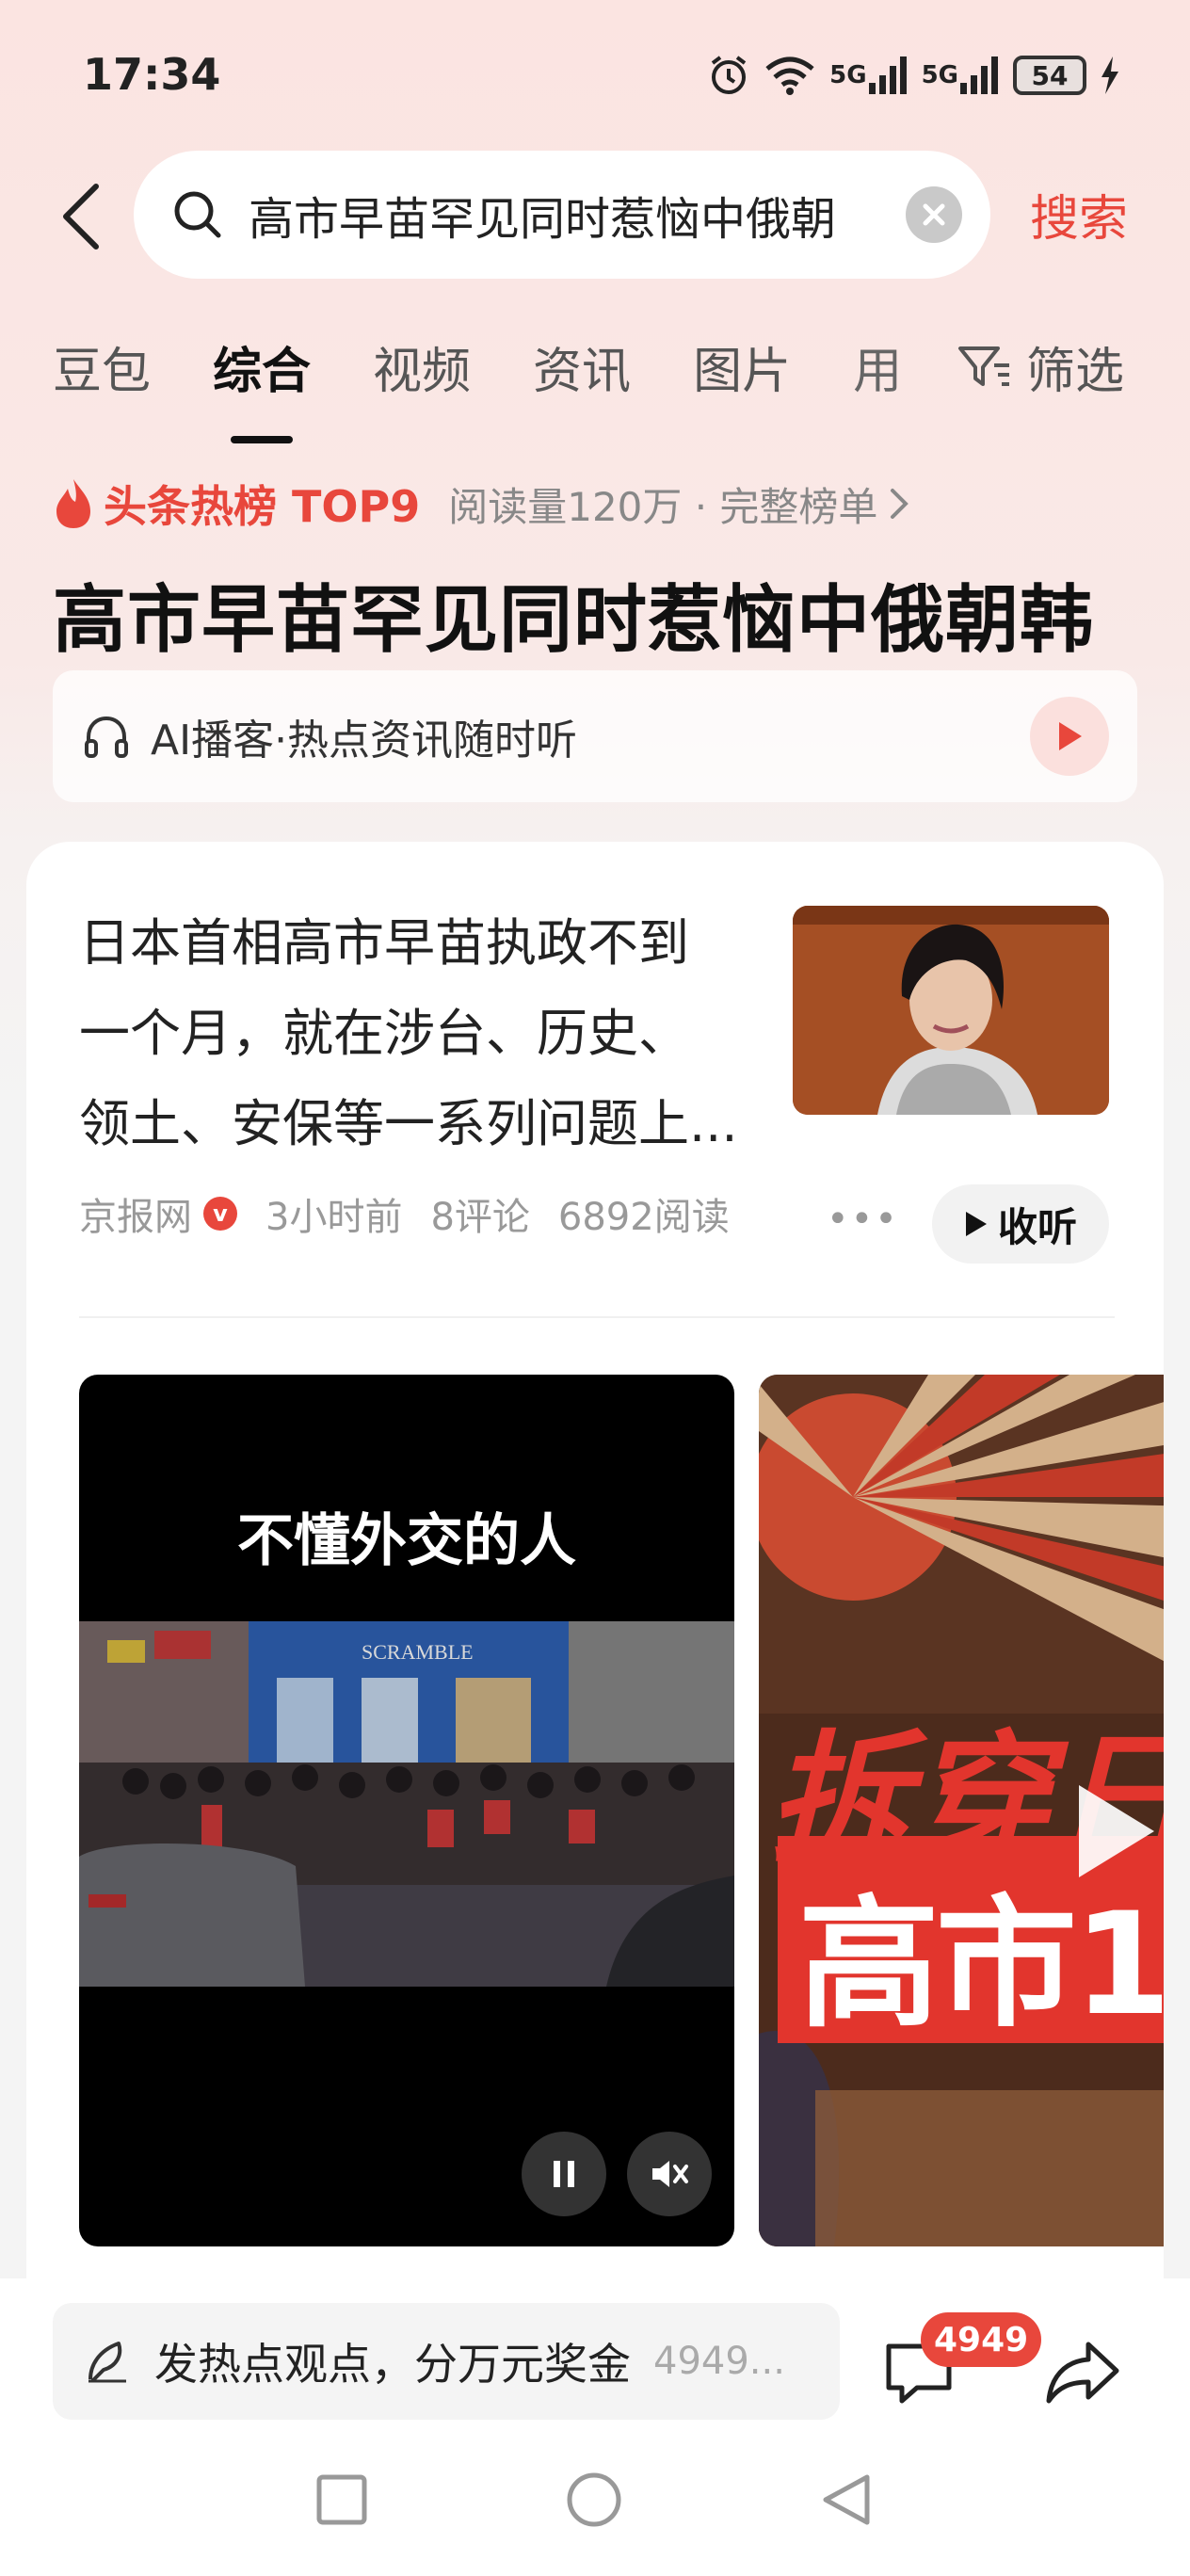  I want to click on pen-icon, so click(107, 2362).